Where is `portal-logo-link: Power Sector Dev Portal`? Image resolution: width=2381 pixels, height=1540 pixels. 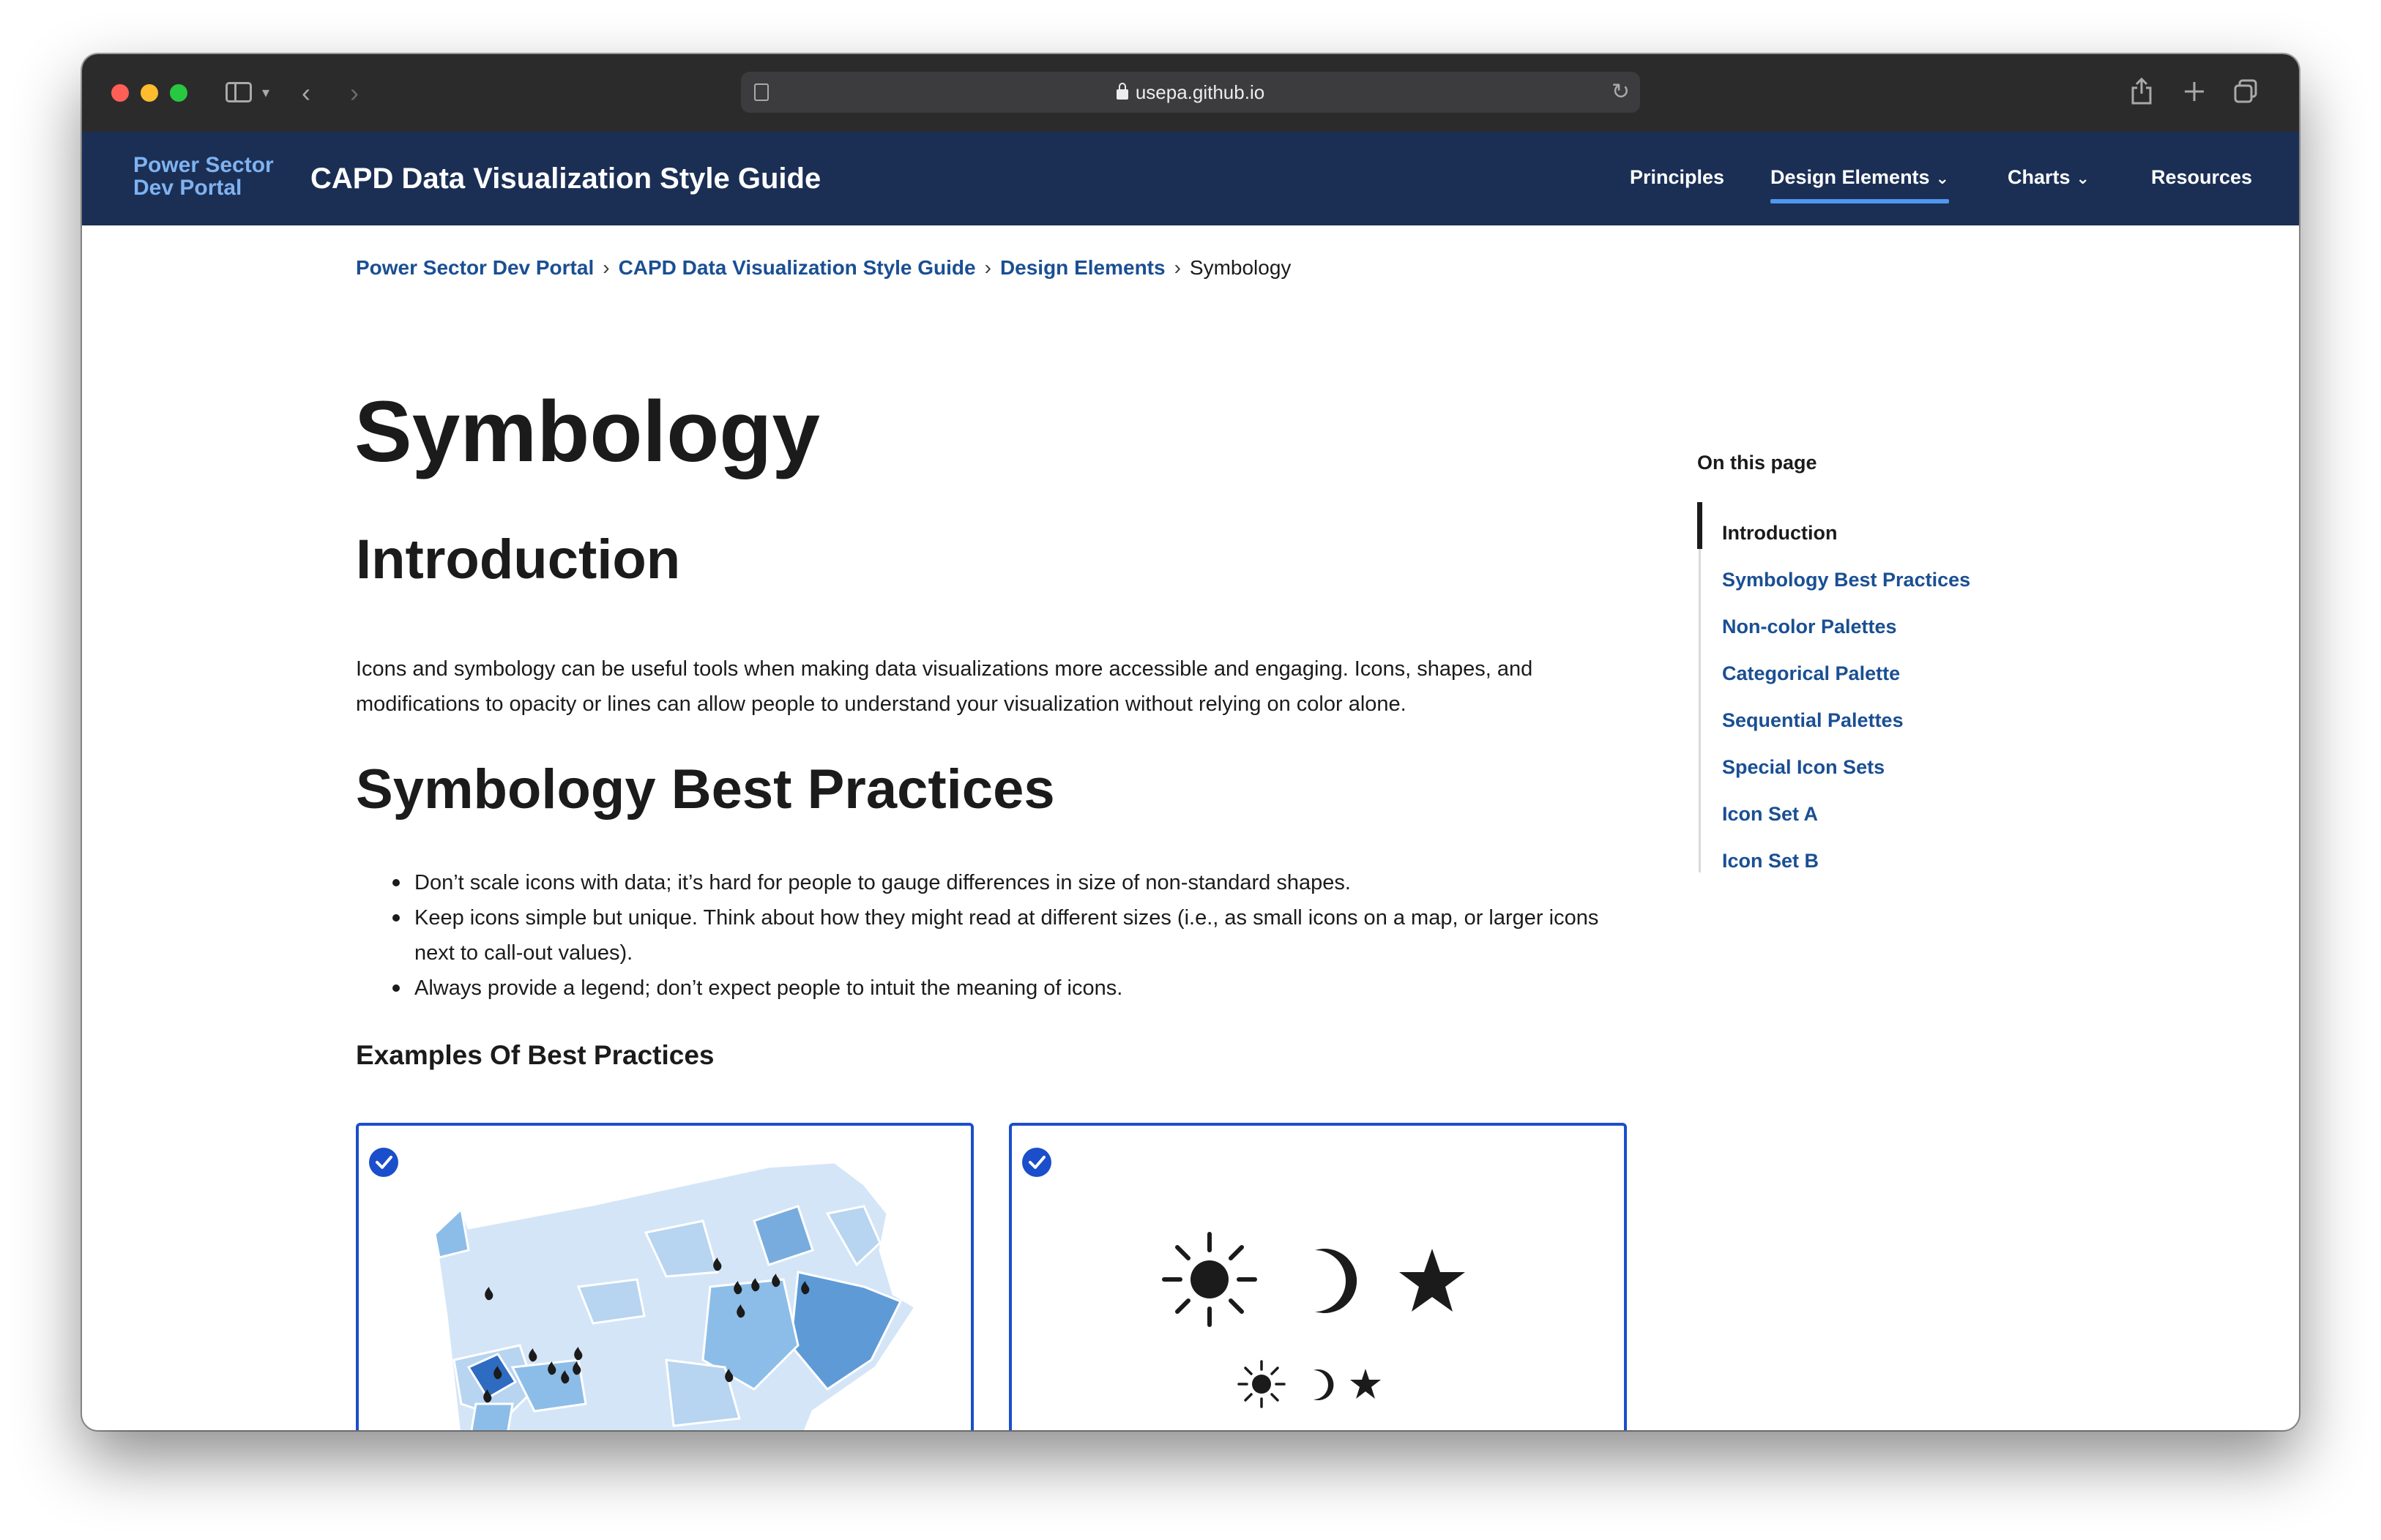
portal-logo-link: Power Sector Dev Portal is located at coordinates (204, 176).